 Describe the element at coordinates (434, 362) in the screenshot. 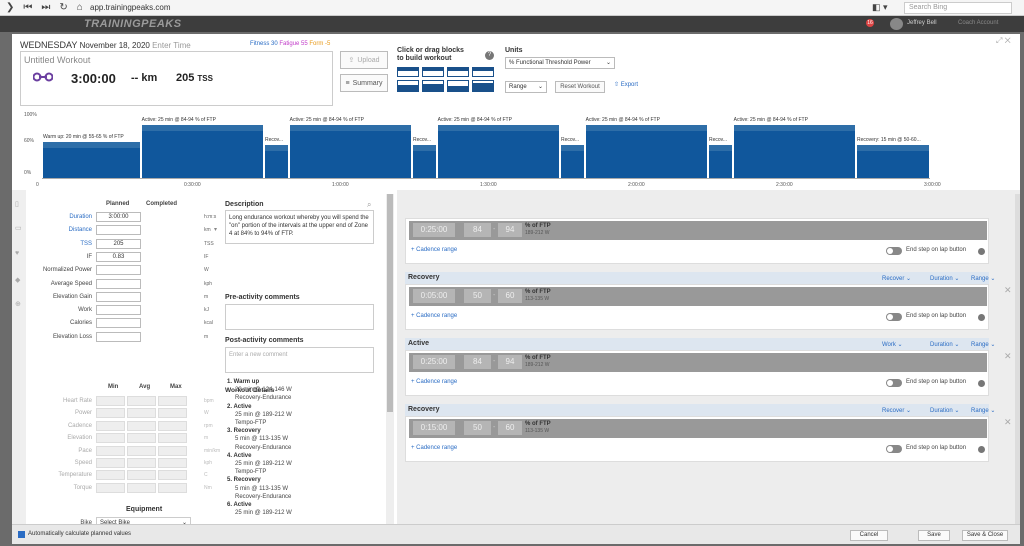

I see `step-duration-input: 0:25:00` at that location.